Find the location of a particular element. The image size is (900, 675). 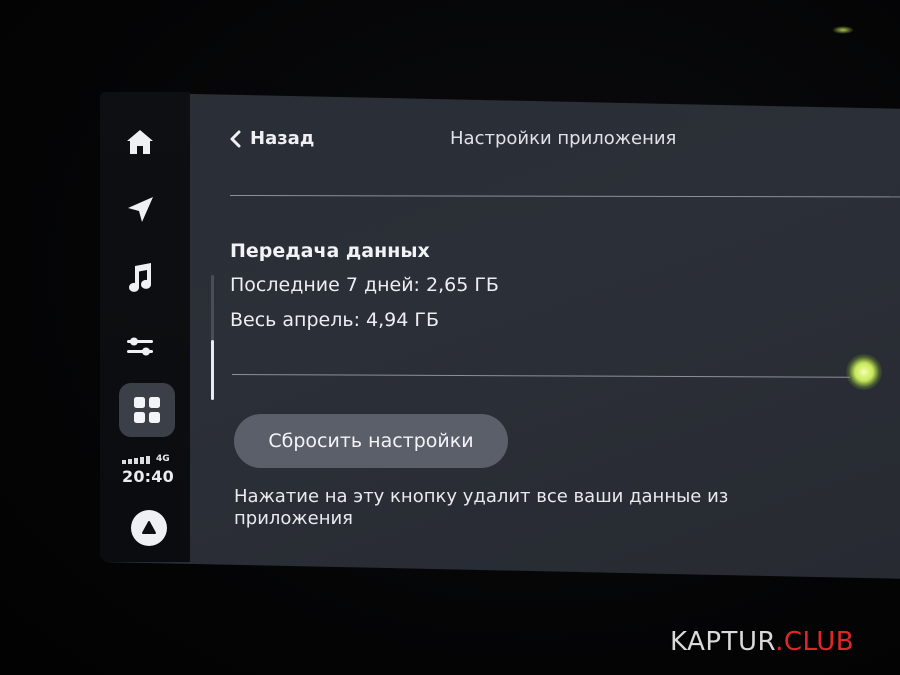

watermark: KAPTUR.CLUB is located at coordinates (762, 642).